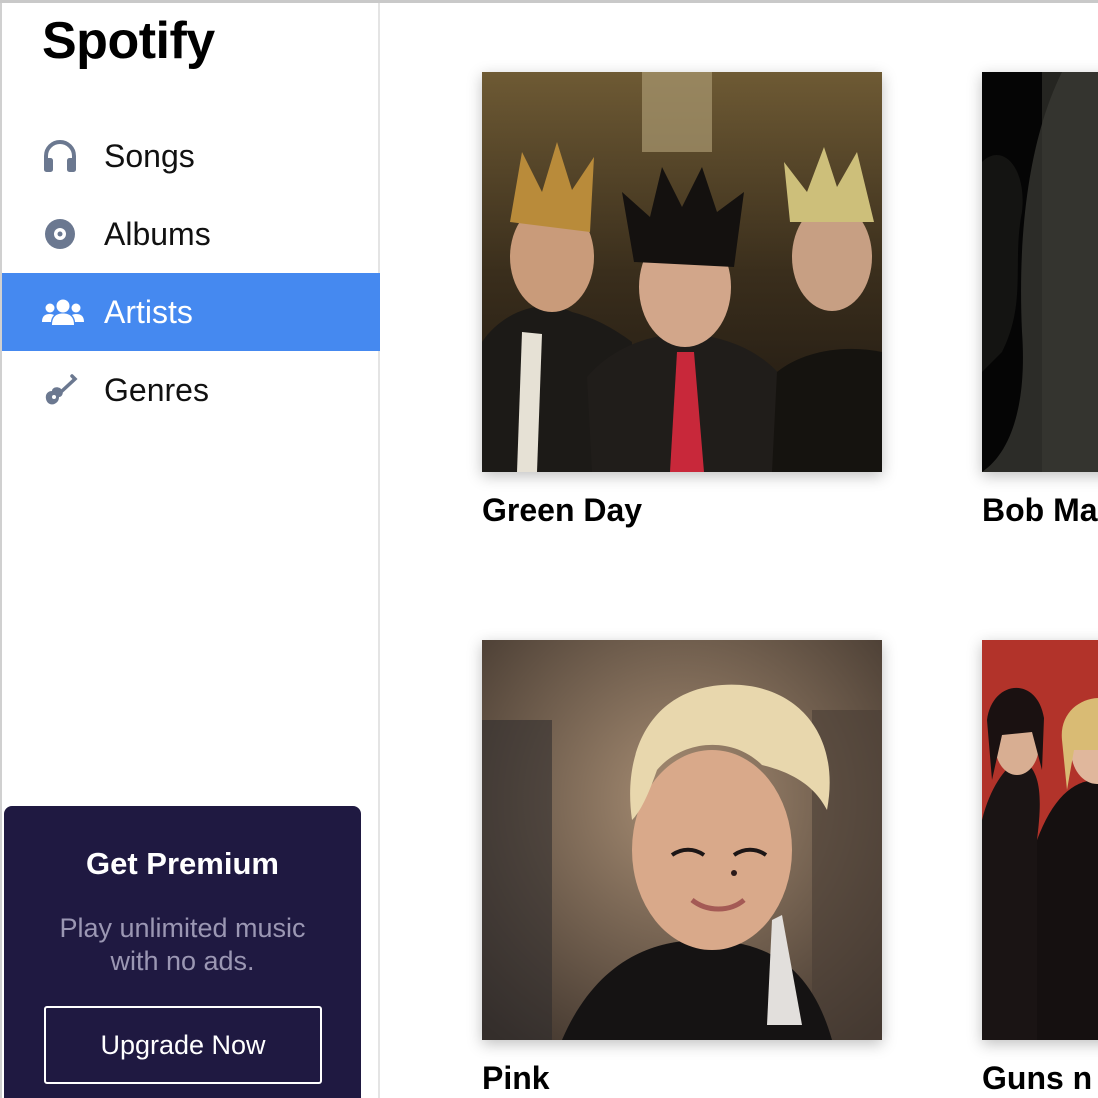 Image resolution: width=1098 pixels, height=1098 pixels. Describe the element at coordinates (148, 311) in the screenshot. I see `sidebar-item-label: Artists` at that location.